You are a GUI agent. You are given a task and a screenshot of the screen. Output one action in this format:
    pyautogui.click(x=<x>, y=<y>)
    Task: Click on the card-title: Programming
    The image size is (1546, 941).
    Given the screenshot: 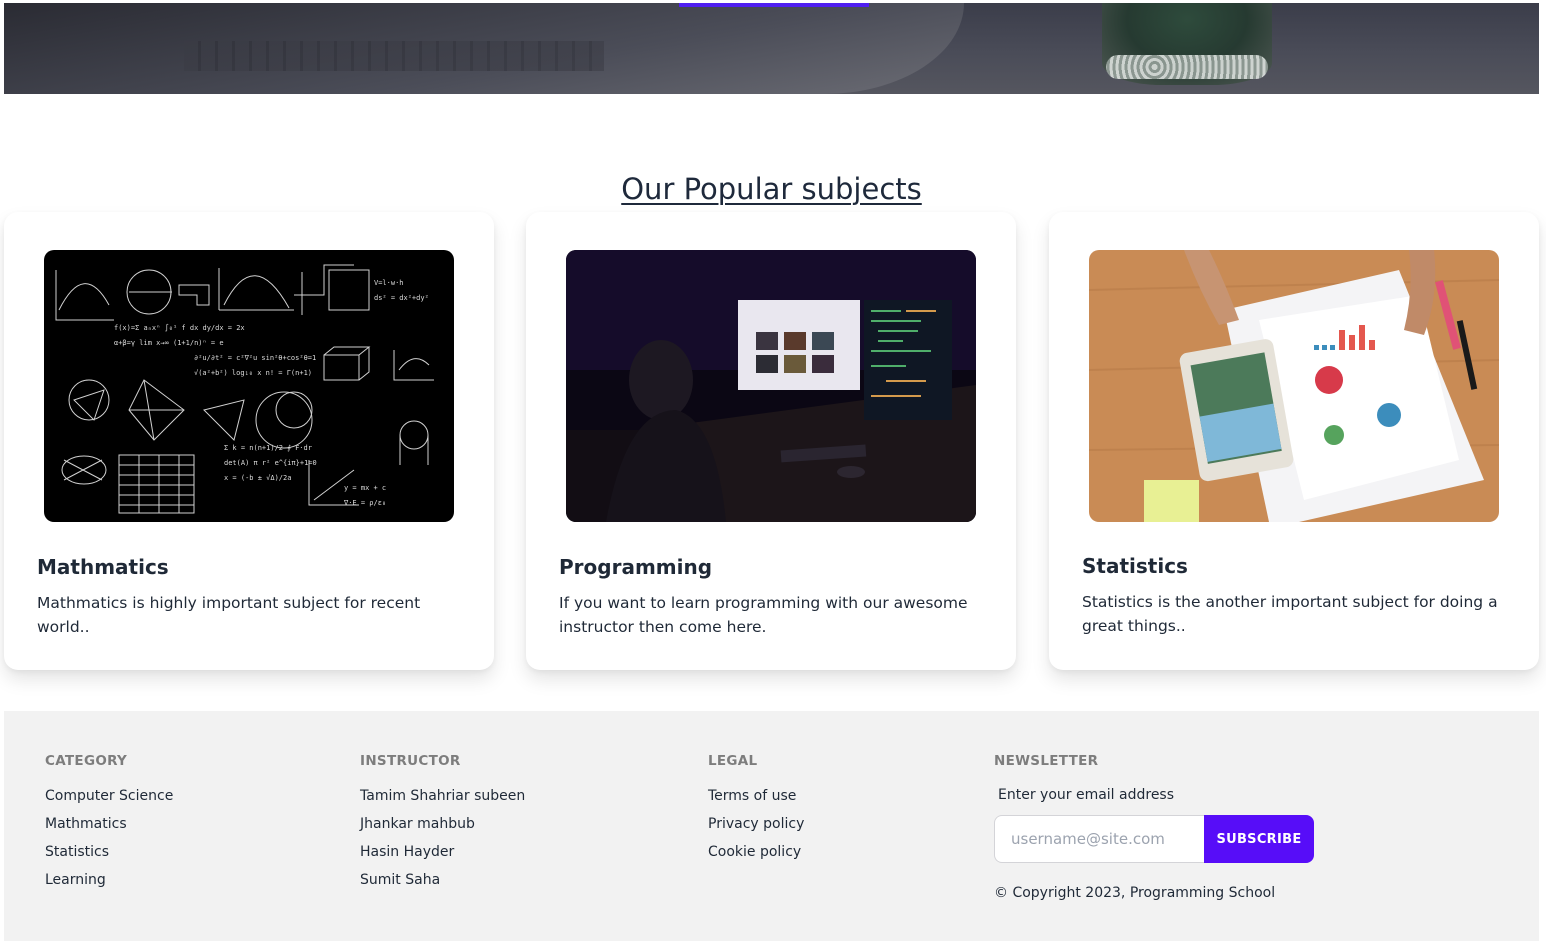 What is the action you would take?
    pyautogui.click(x=636, y=567)
    